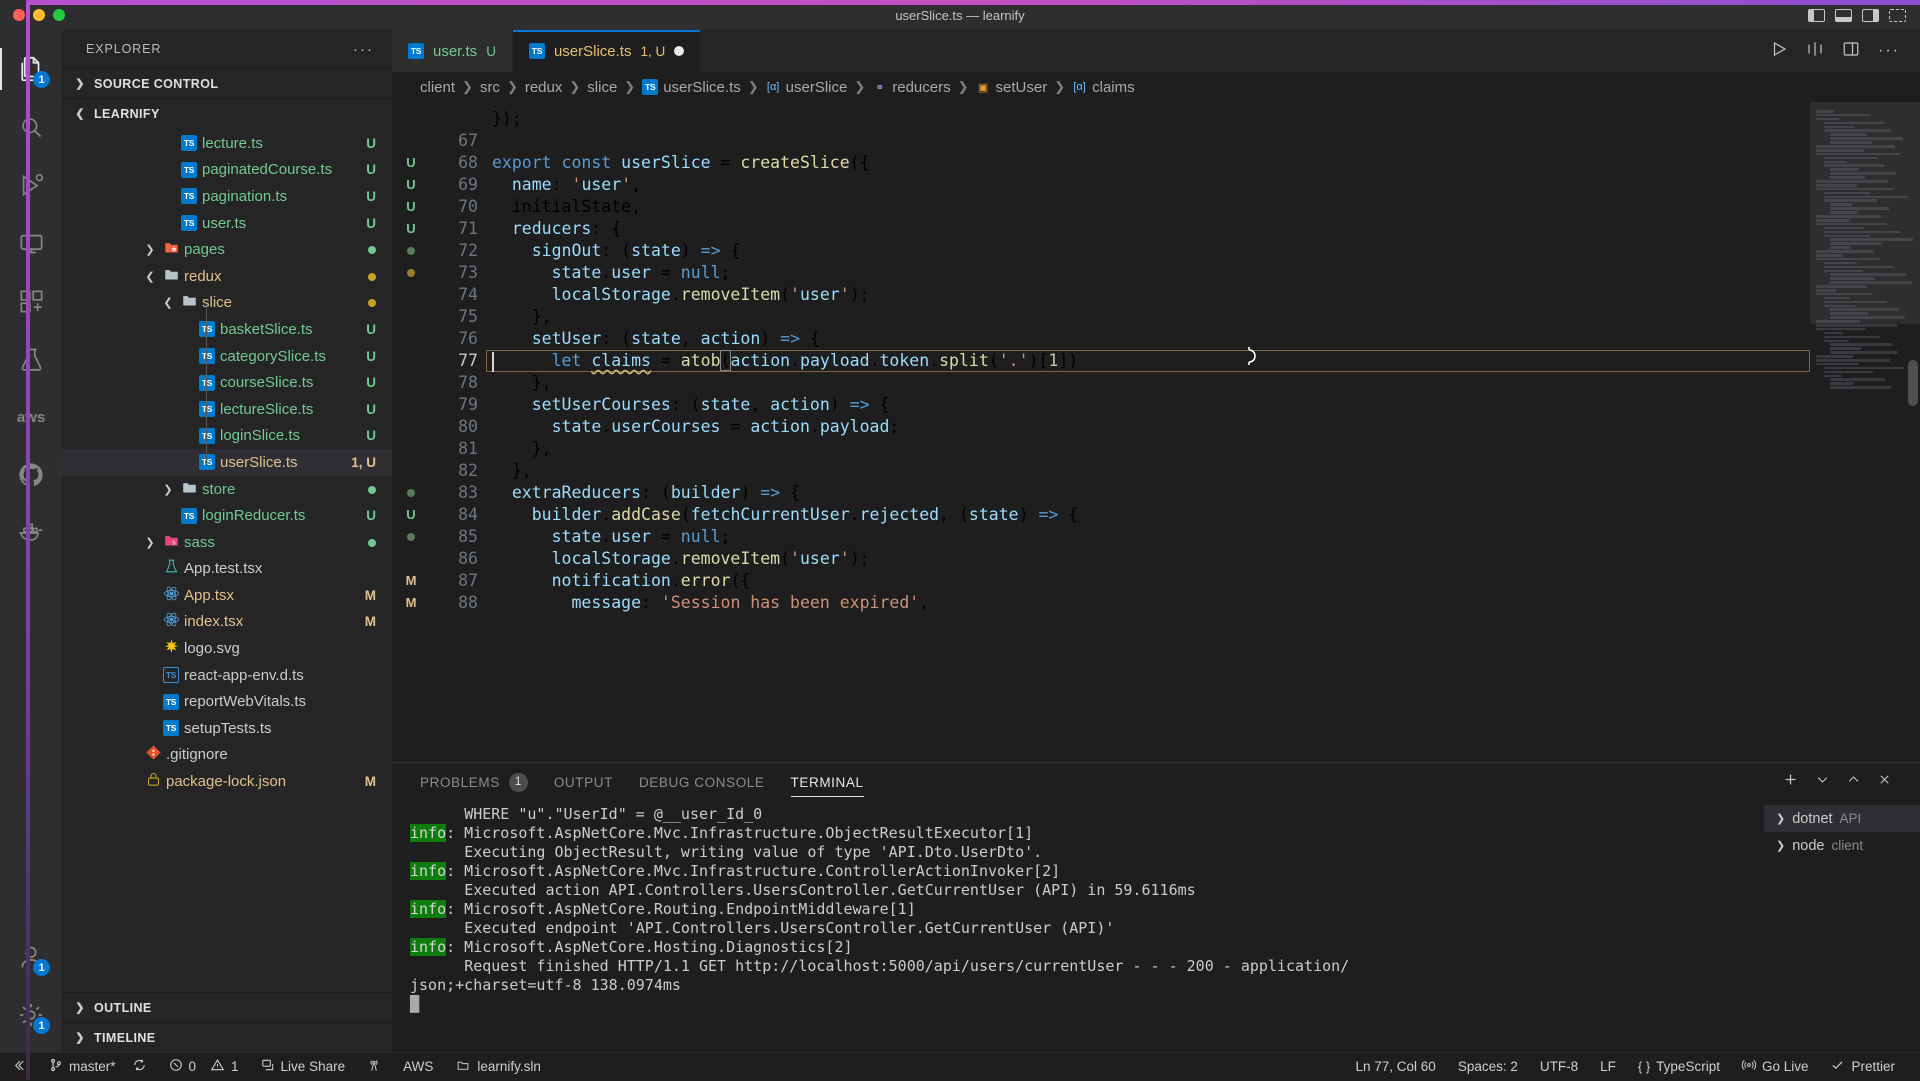 The width and height of the screenshot is (1920, 1081). What do you see at coordinates (227, 755) in the screenshot?
I see `tree-item--gitignore: .gitignore` at bounding box center [227, 755].